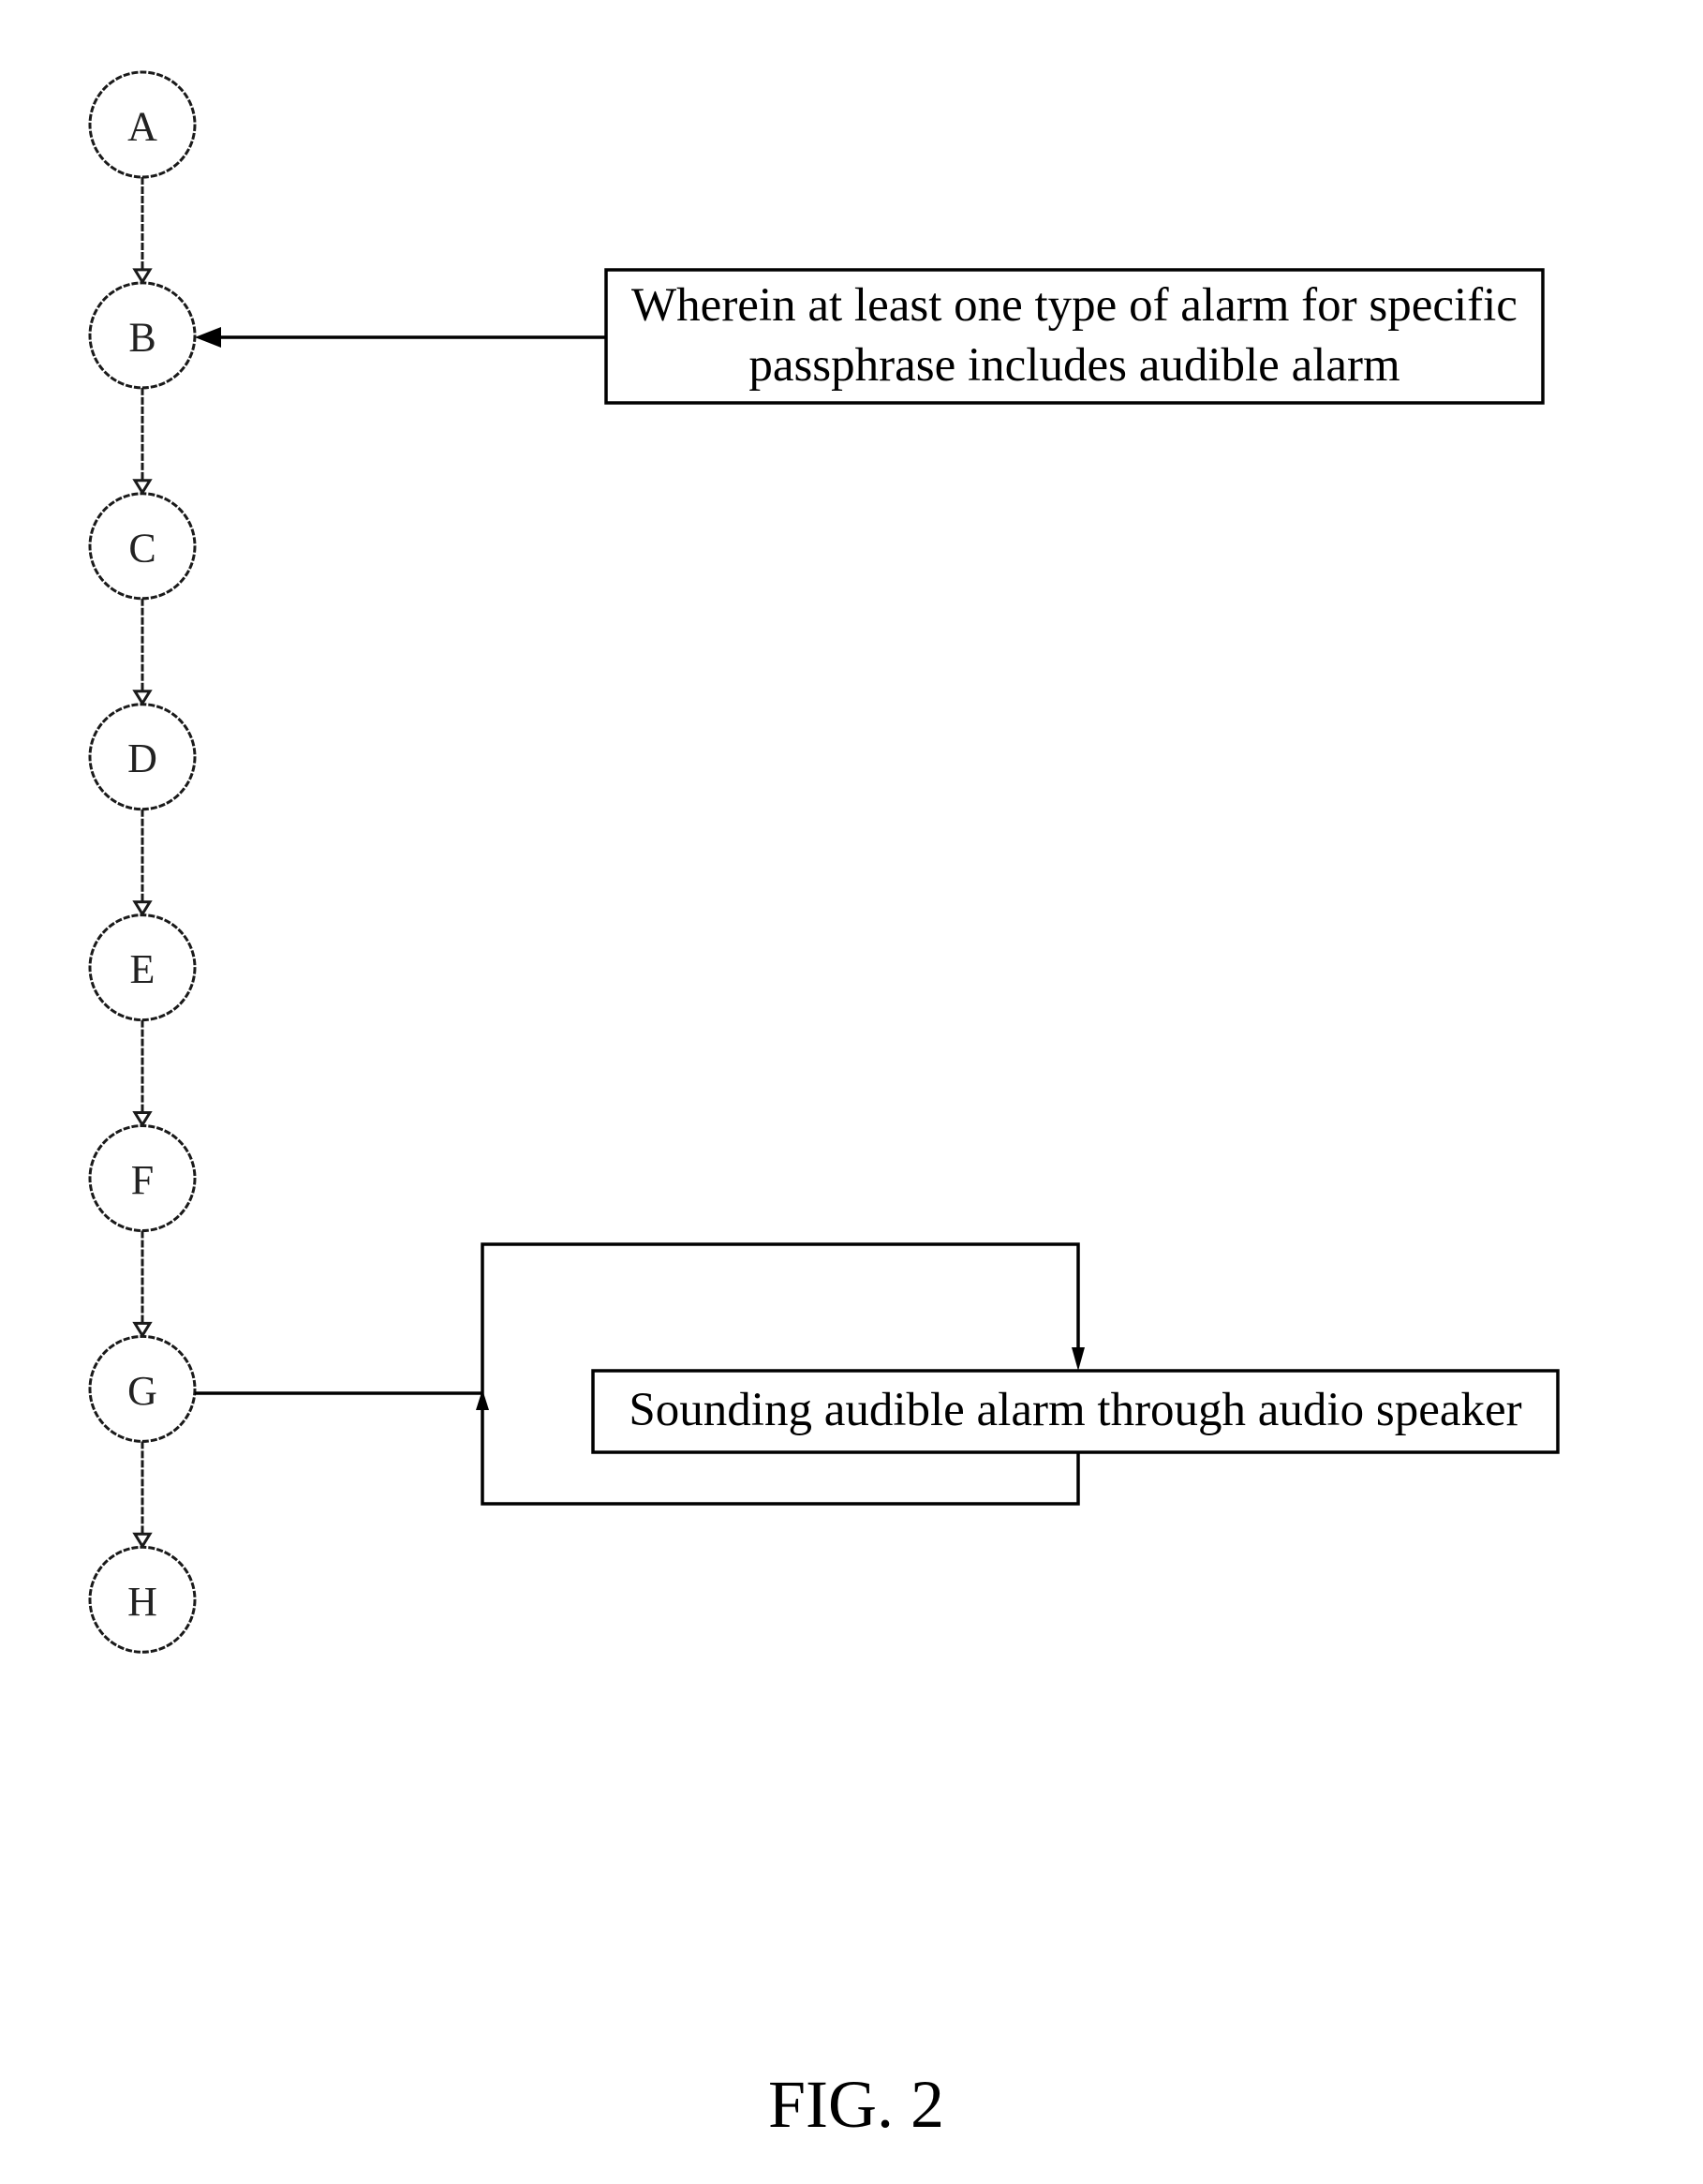  I want to click on node-b: B, so click(142, 335).